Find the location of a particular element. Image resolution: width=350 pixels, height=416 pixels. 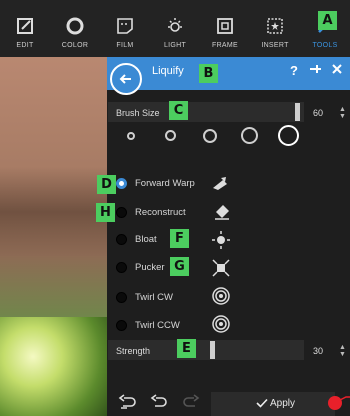

mode-reconstruct-label: Reconstruct is located at coordinates (160, 212).